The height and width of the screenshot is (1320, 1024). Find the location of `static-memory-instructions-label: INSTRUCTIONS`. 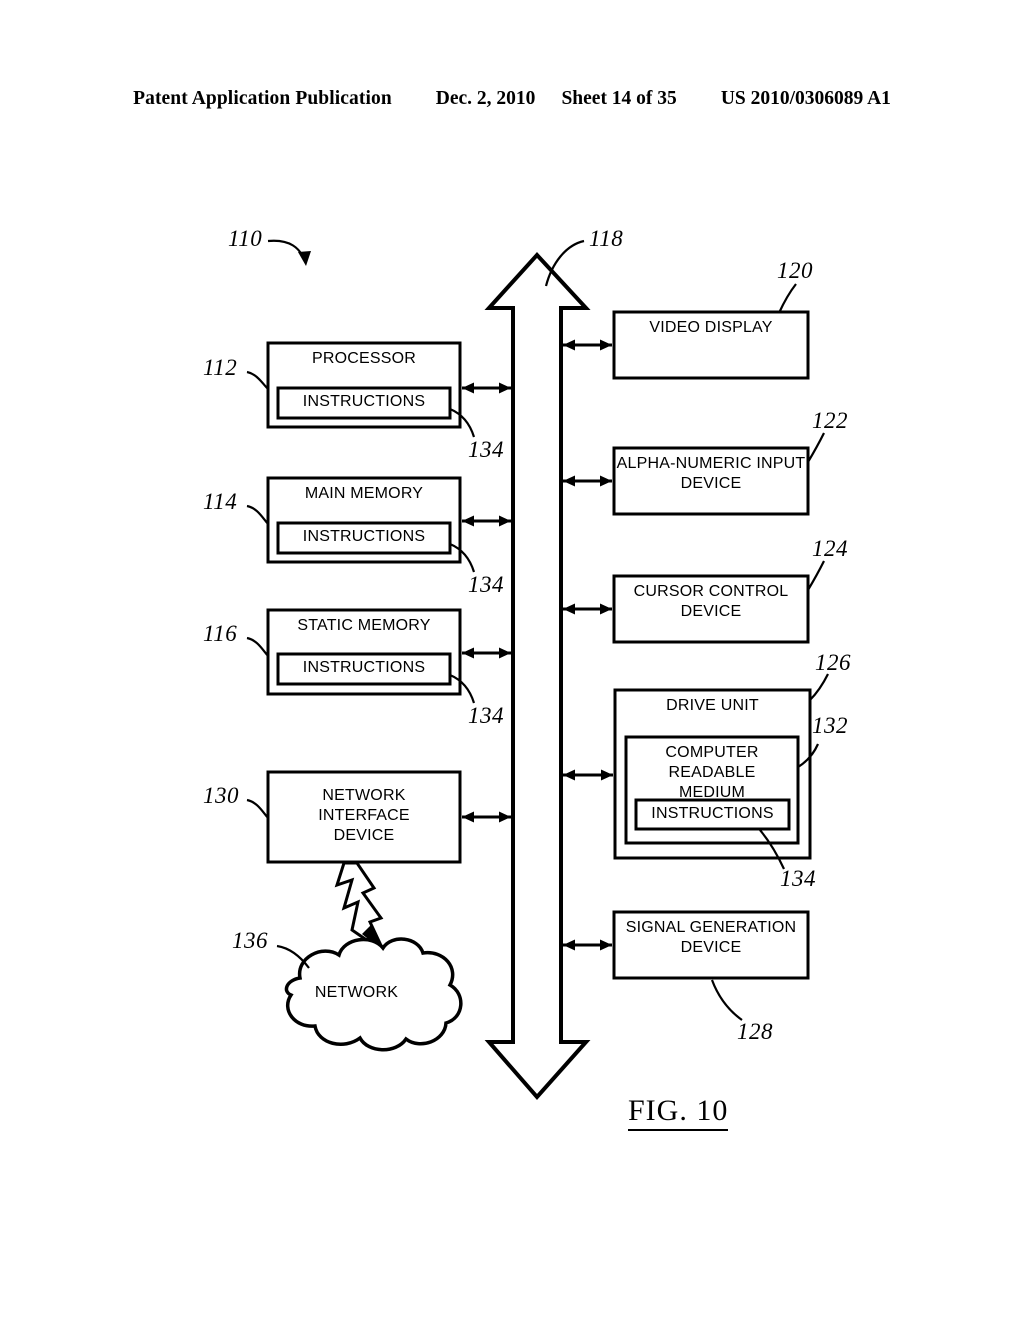

static-memory-instructions-label: INSTRUCTIONS is located at coordinates (364, 667).